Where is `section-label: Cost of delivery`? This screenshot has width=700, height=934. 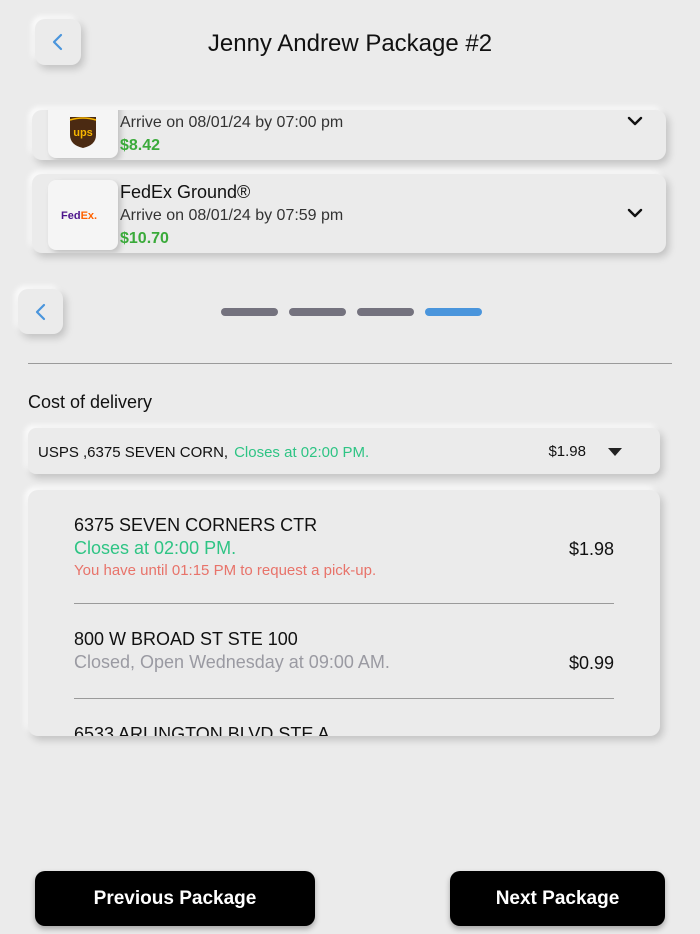
section-label: Cost of delivery is located at coordinates (90, 402).